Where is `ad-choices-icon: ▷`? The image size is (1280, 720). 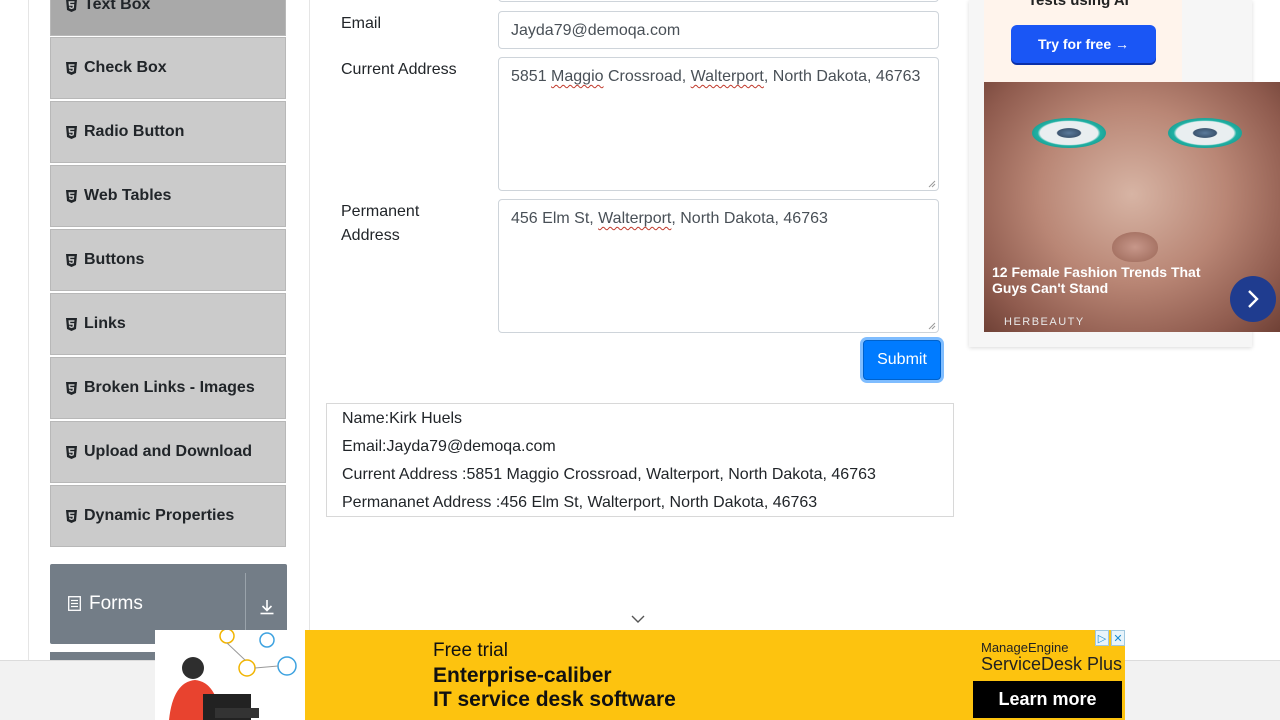
ad-choices-icon: ▷ is located at coordinates (1102, 638).